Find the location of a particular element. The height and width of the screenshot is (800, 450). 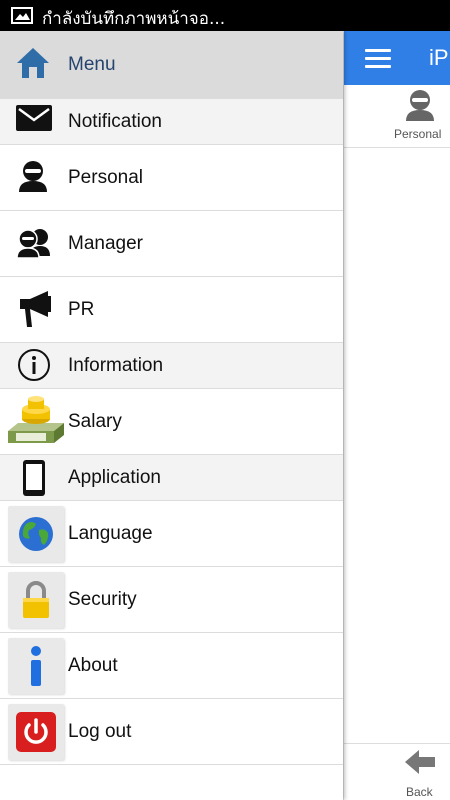

application-label: Application is located at coordinates (114, 477).